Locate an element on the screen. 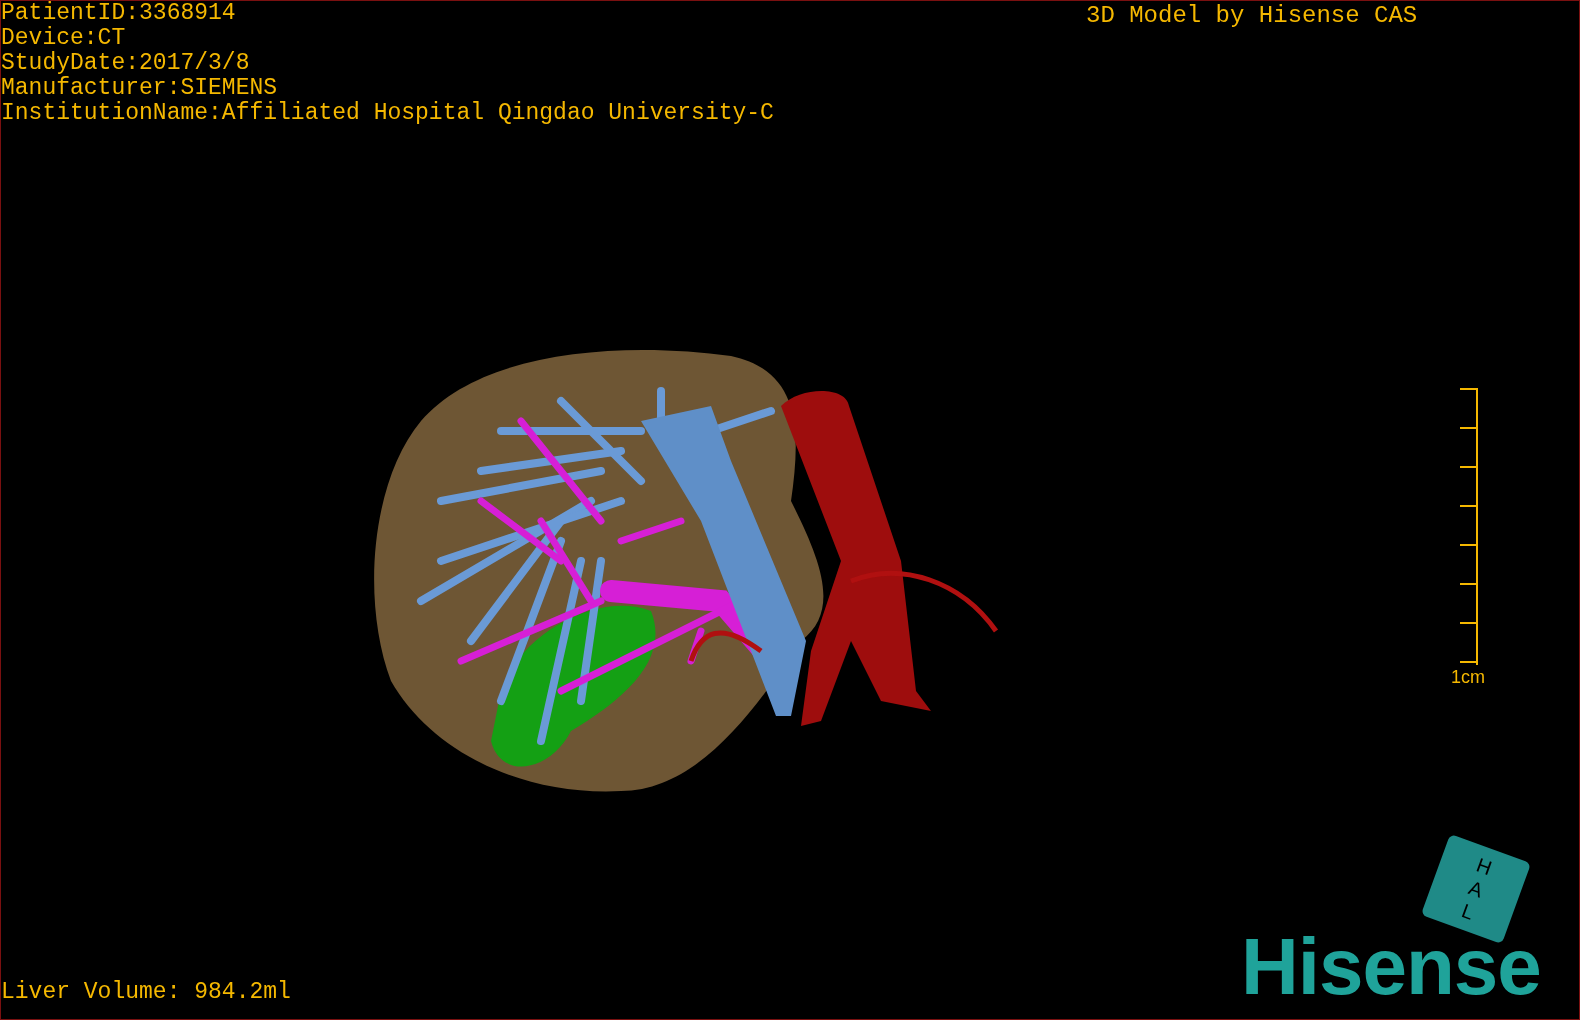 The height and width of the screenshot is (1020, 1580). scale-bar-icon is located at coordinates (1469, 527).